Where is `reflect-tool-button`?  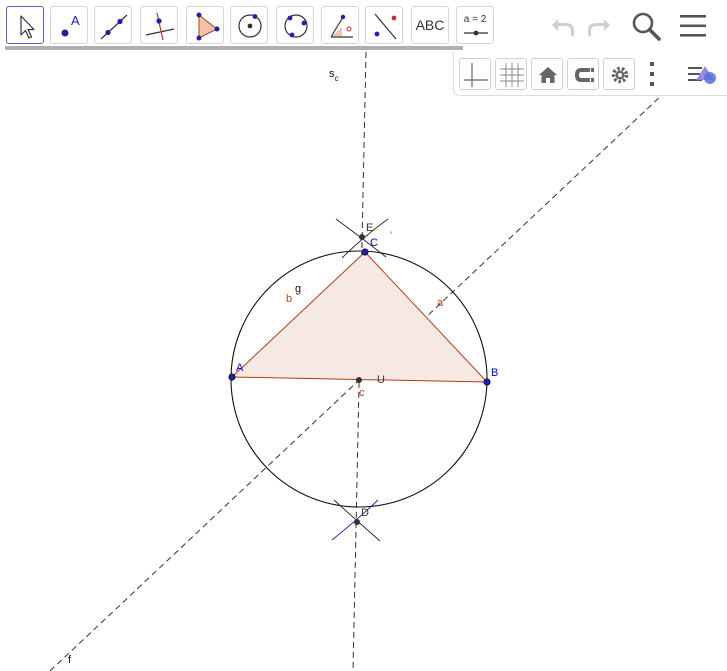 reflect-tool-button is located at coordinates (384, 25).